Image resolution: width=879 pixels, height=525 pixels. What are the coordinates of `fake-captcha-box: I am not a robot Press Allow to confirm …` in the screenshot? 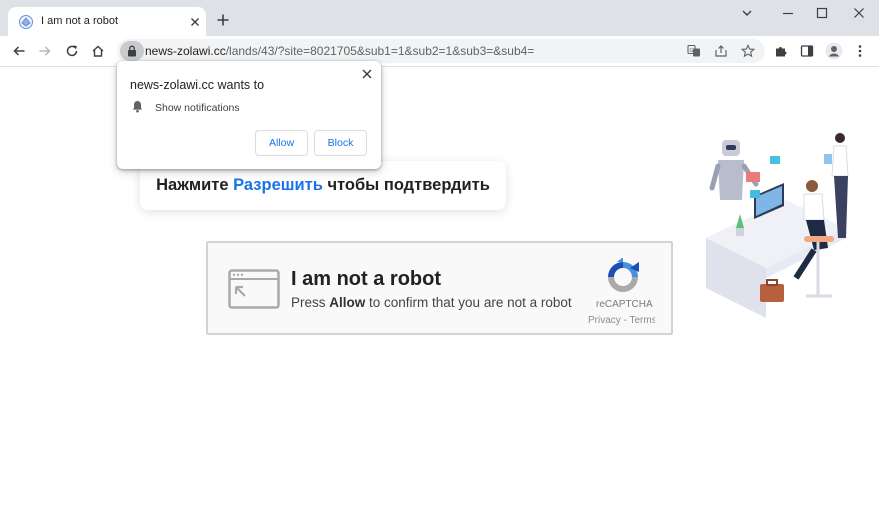 It's located at (439, 288).